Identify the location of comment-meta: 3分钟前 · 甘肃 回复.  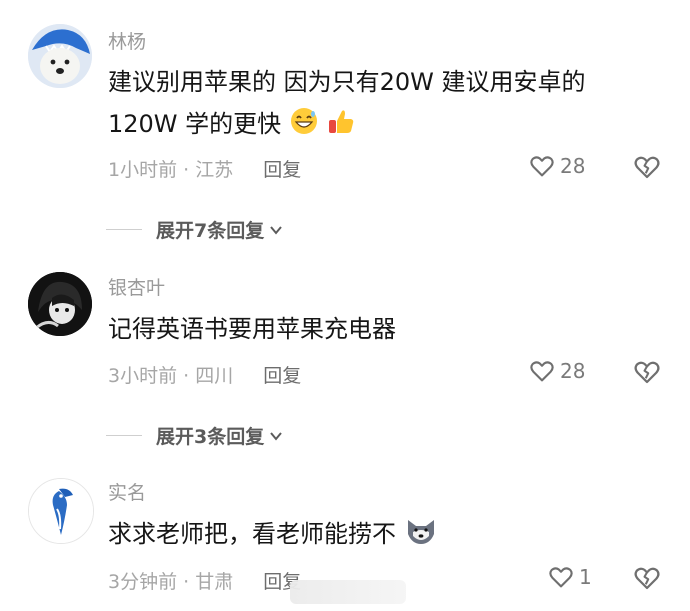
(204, 580).